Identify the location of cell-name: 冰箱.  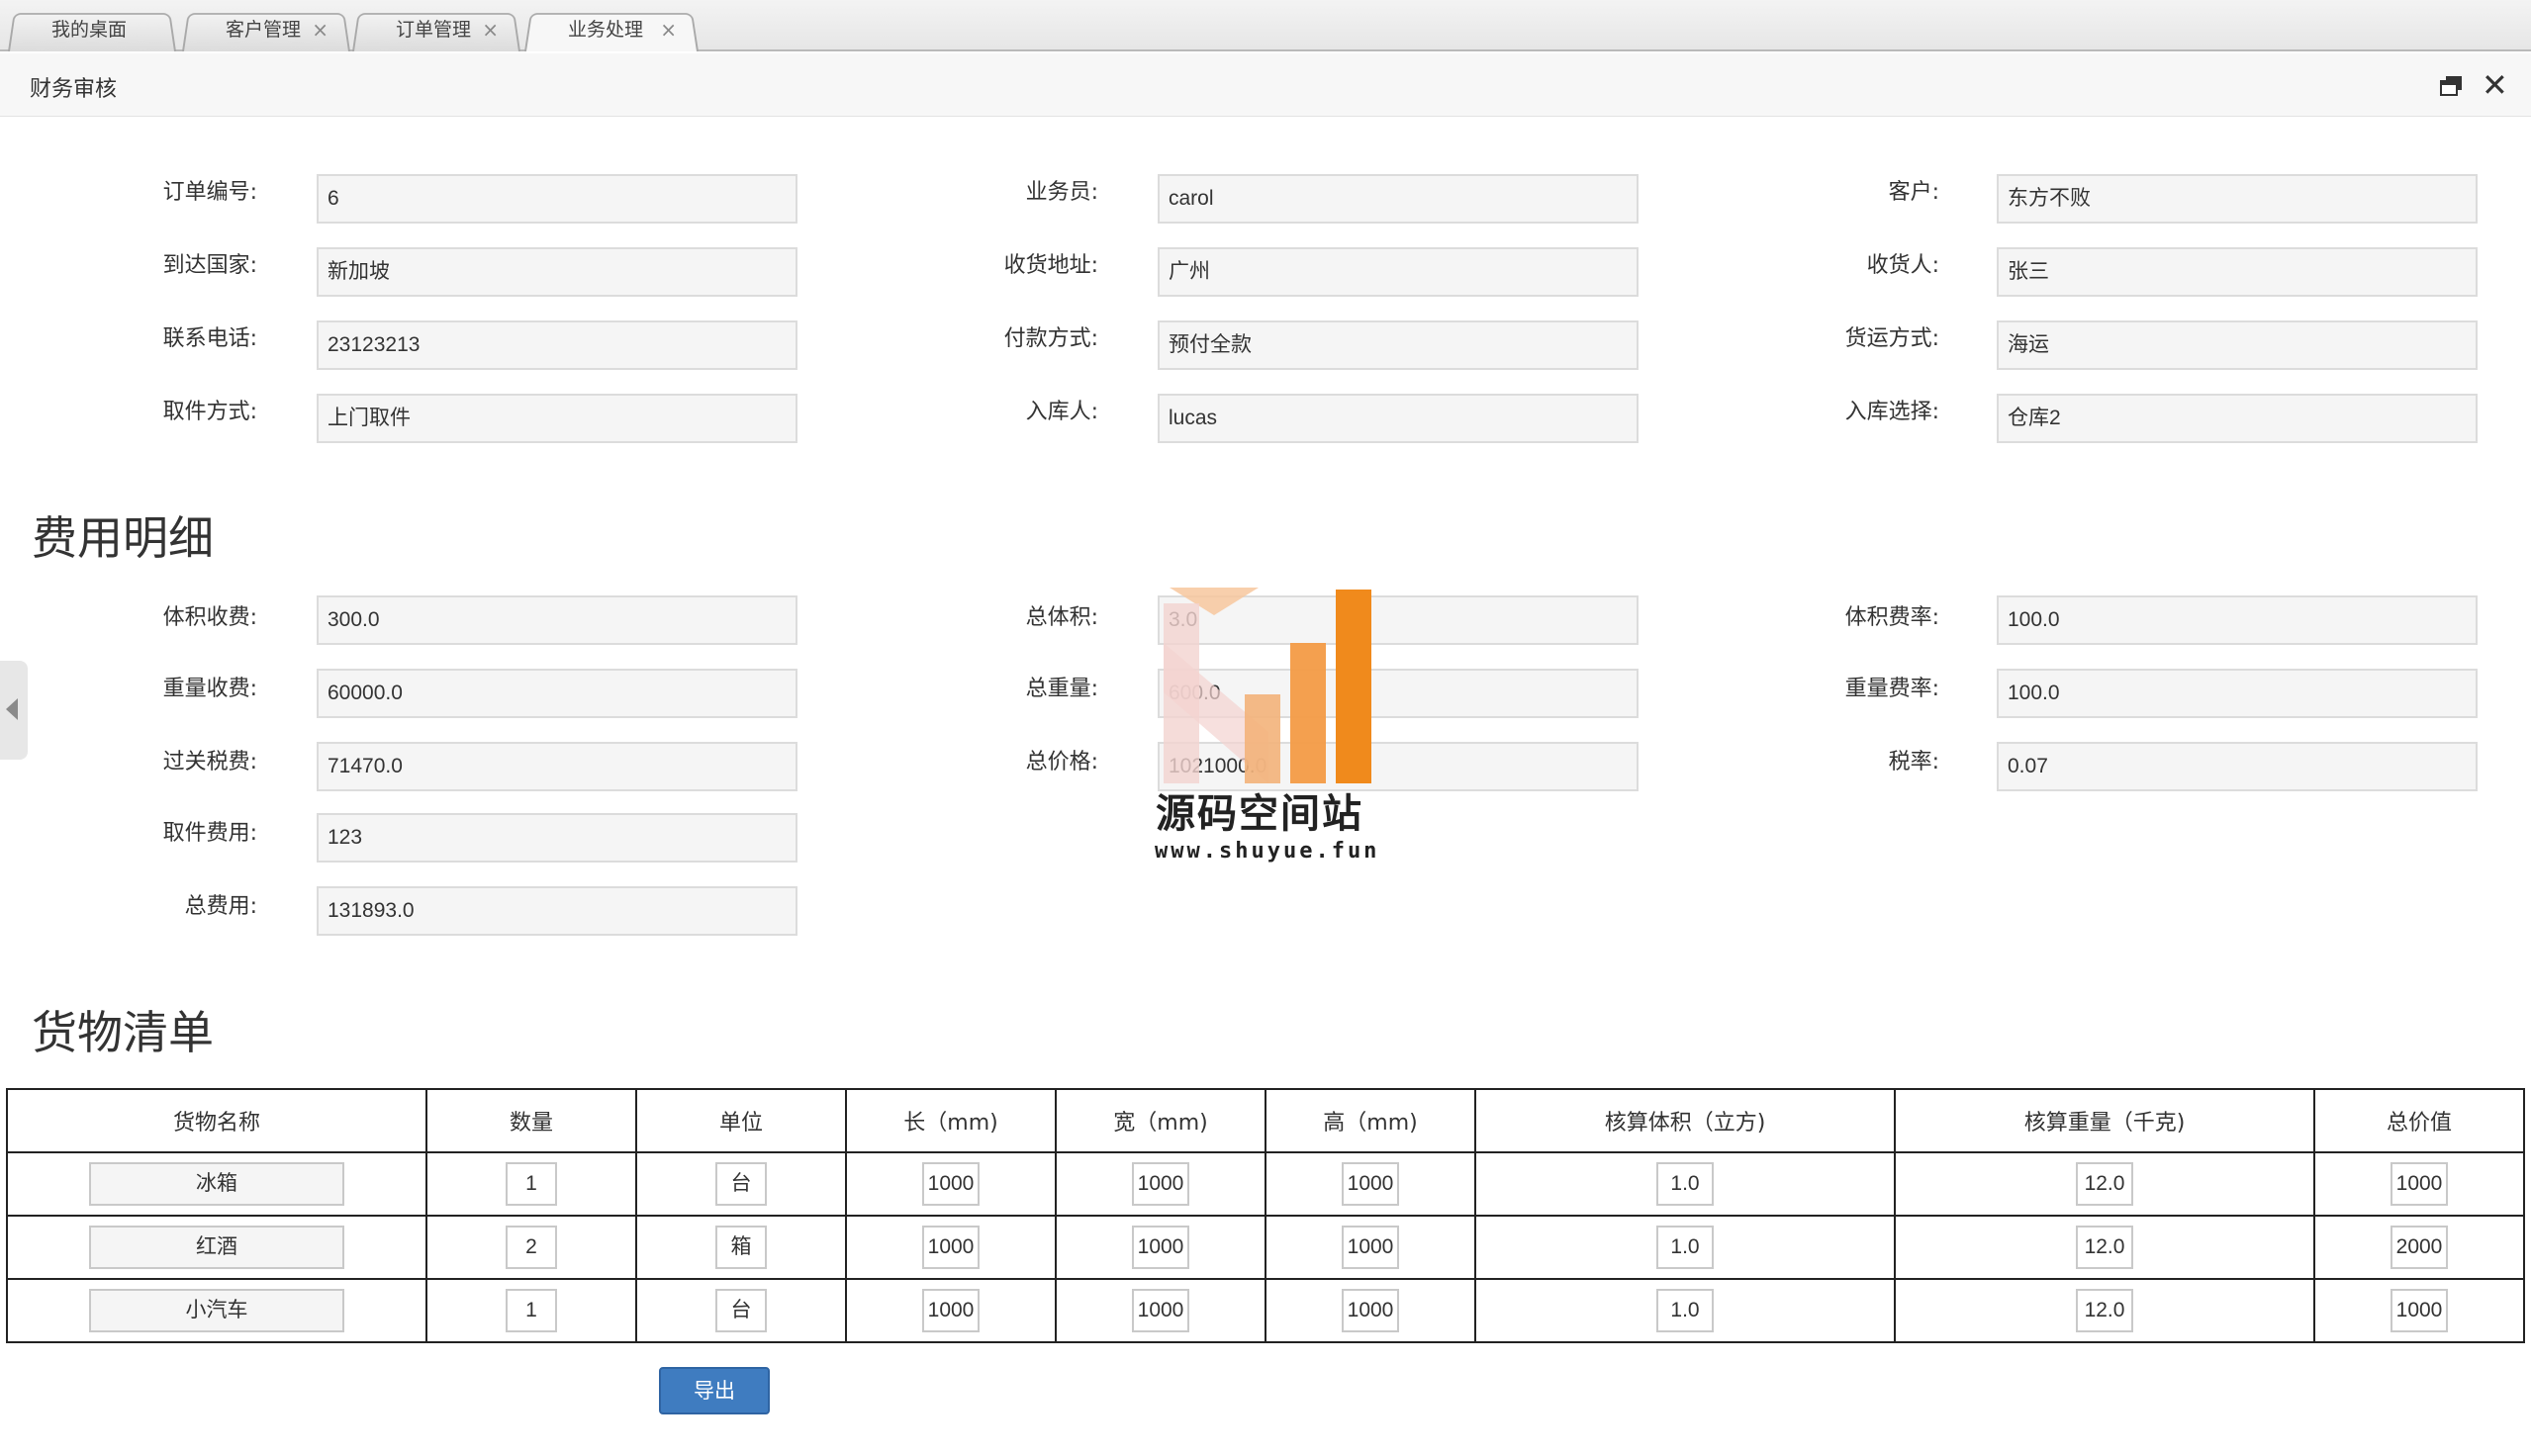
(216, 1184).